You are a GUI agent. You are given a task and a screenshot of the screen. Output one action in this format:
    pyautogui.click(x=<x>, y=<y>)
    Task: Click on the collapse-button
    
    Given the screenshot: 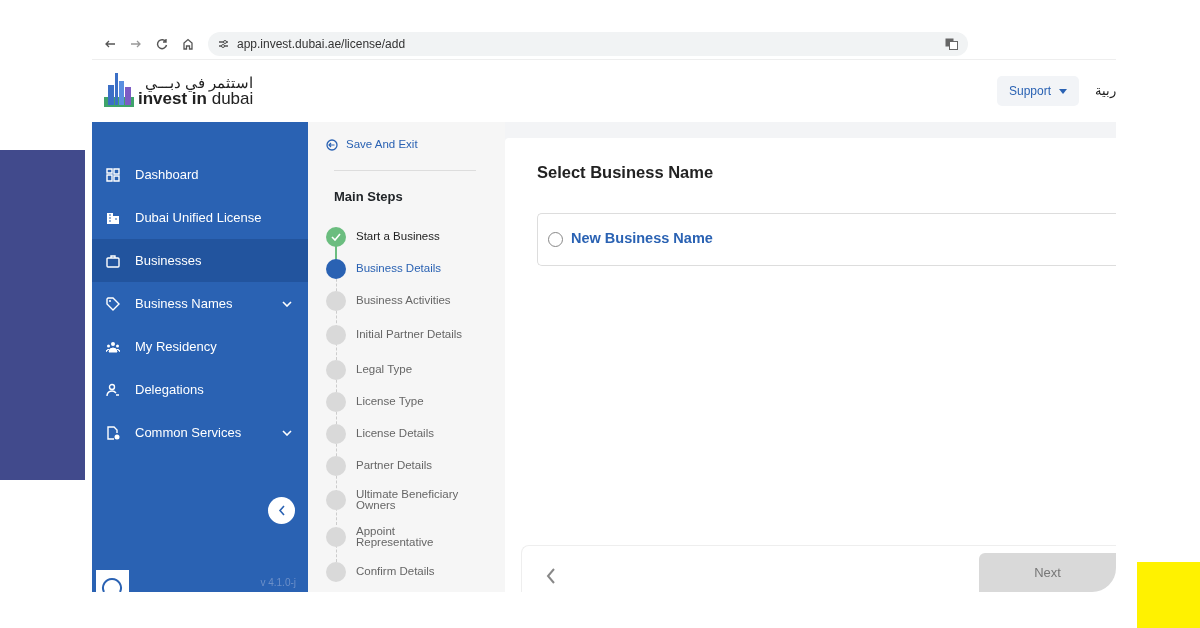 What is the action you would take?
    pyautogui.click(x=281, y=510)
    